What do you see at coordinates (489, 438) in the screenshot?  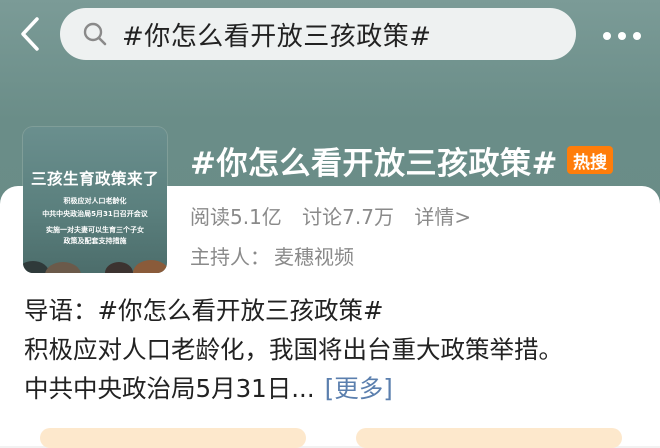 I see `action-button-right` at bounding box center [489, 438].